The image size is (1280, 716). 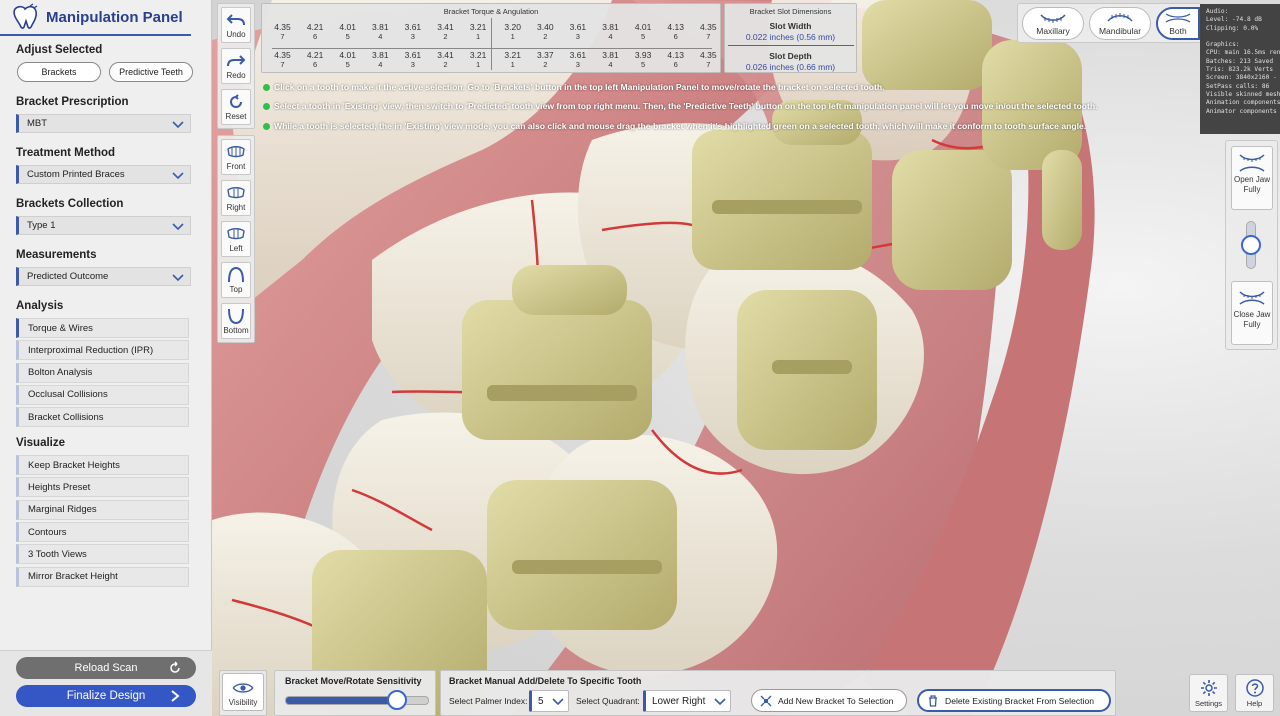 I want to click on visualize-item-heights-preset: Heights Preset, so click(x=102, y=487).